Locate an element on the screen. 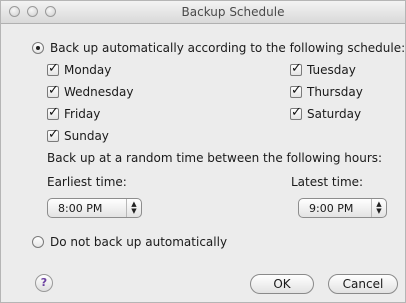  window-title: Backup Schedule is located at coordinates (233, 12).